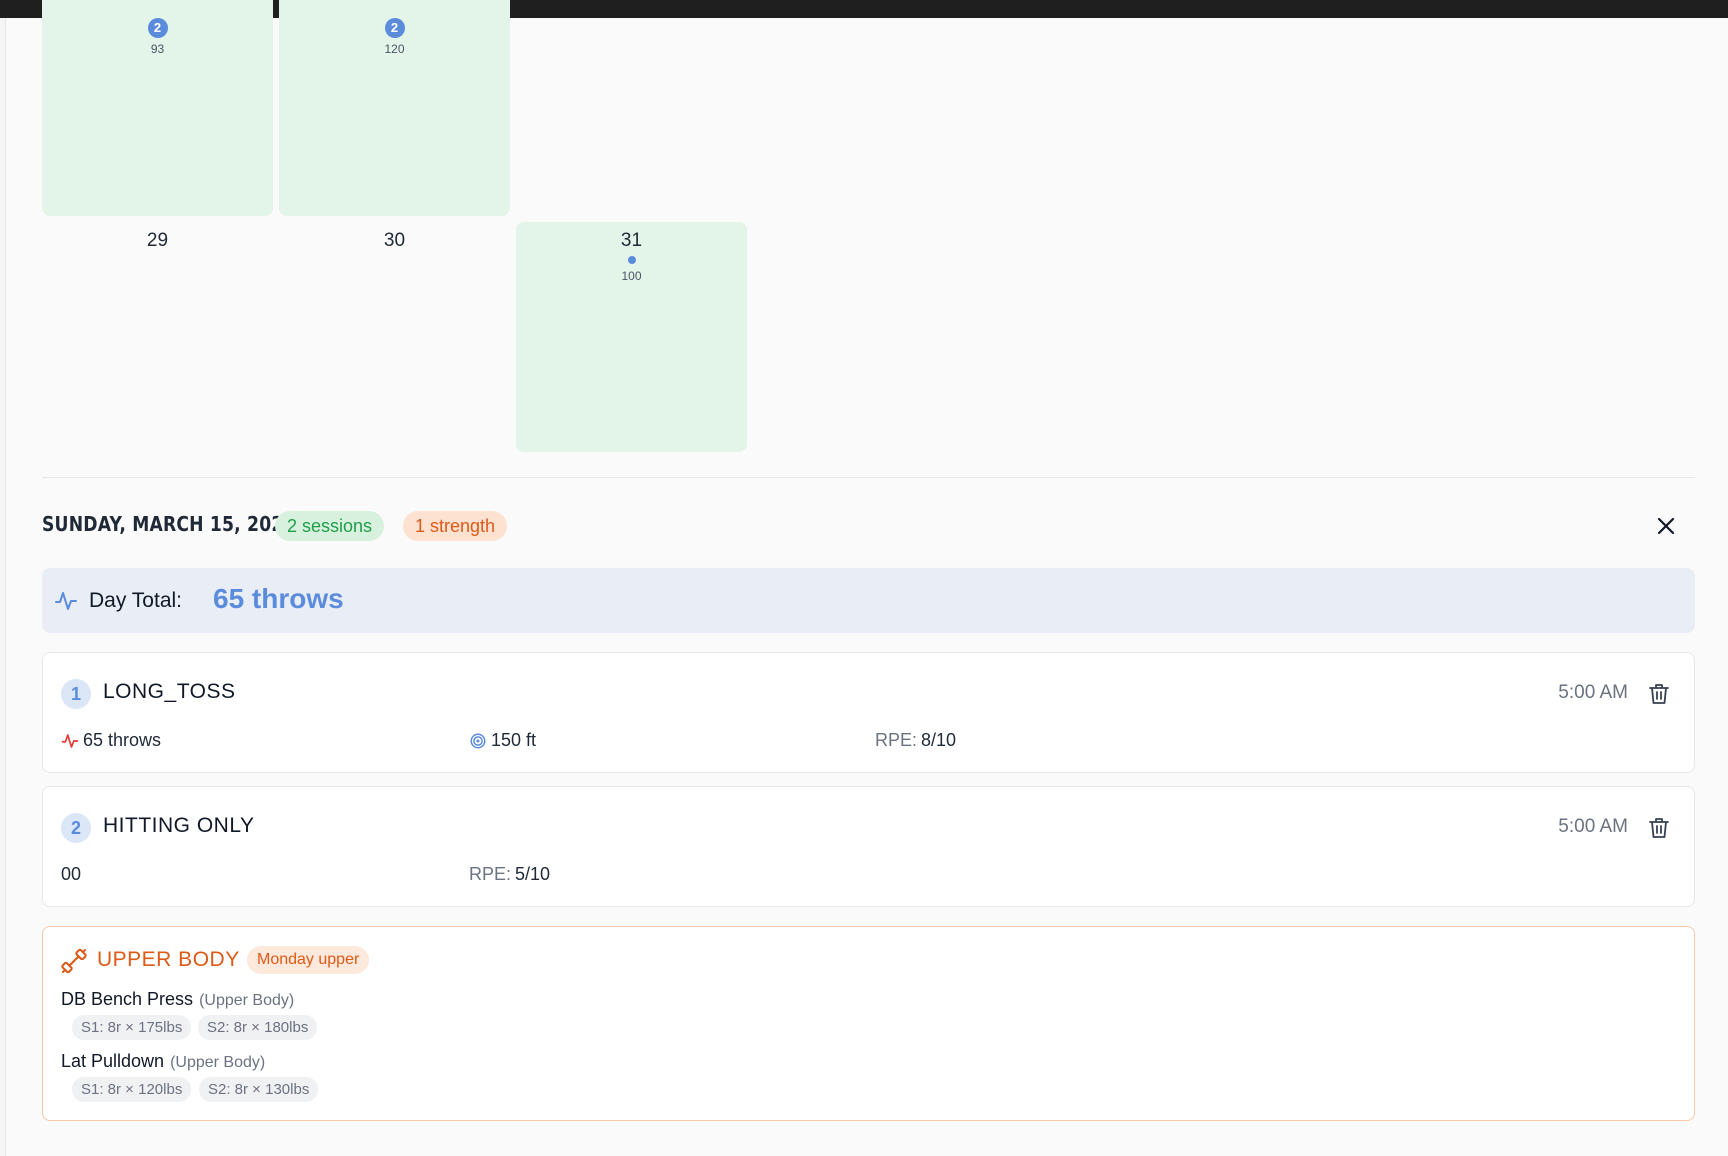 The image size is (1728, 1156). Describe the element at coordinates (394, 49) in the screenshot. I see `throw-count: 120` at that location.